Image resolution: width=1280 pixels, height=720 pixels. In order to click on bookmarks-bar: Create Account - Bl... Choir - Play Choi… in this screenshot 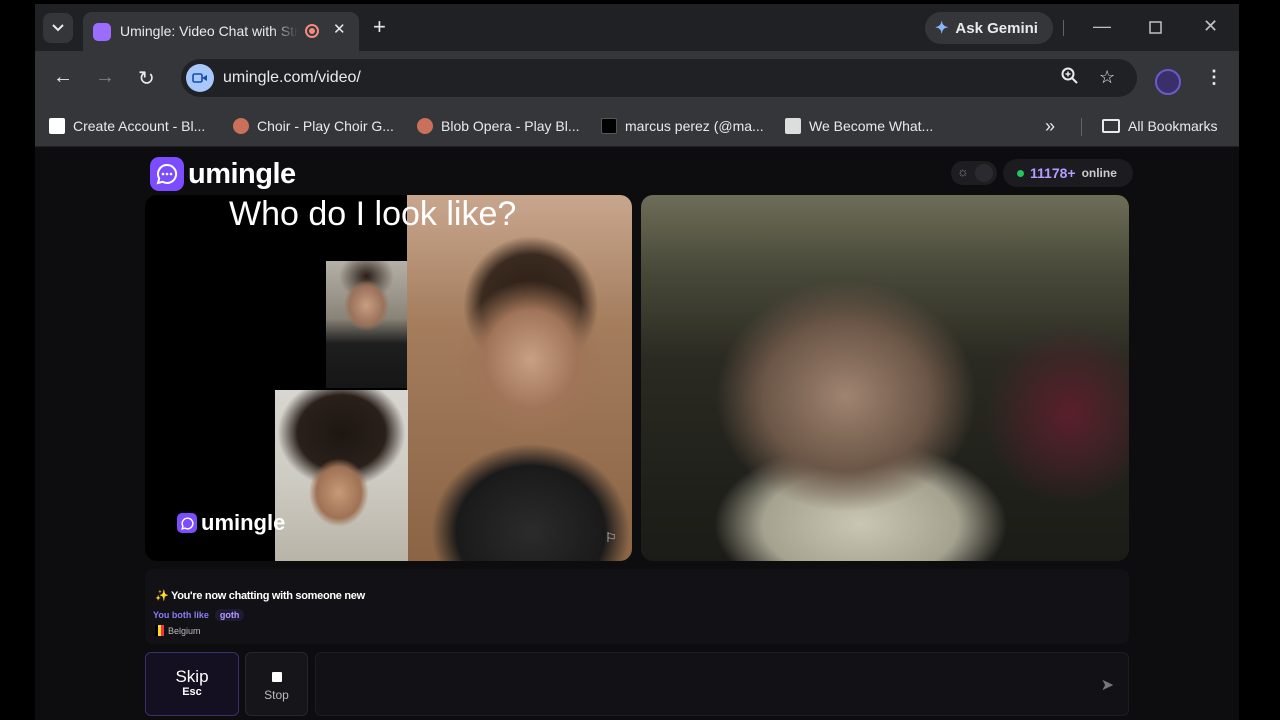, I will do `click(637, 127)`.